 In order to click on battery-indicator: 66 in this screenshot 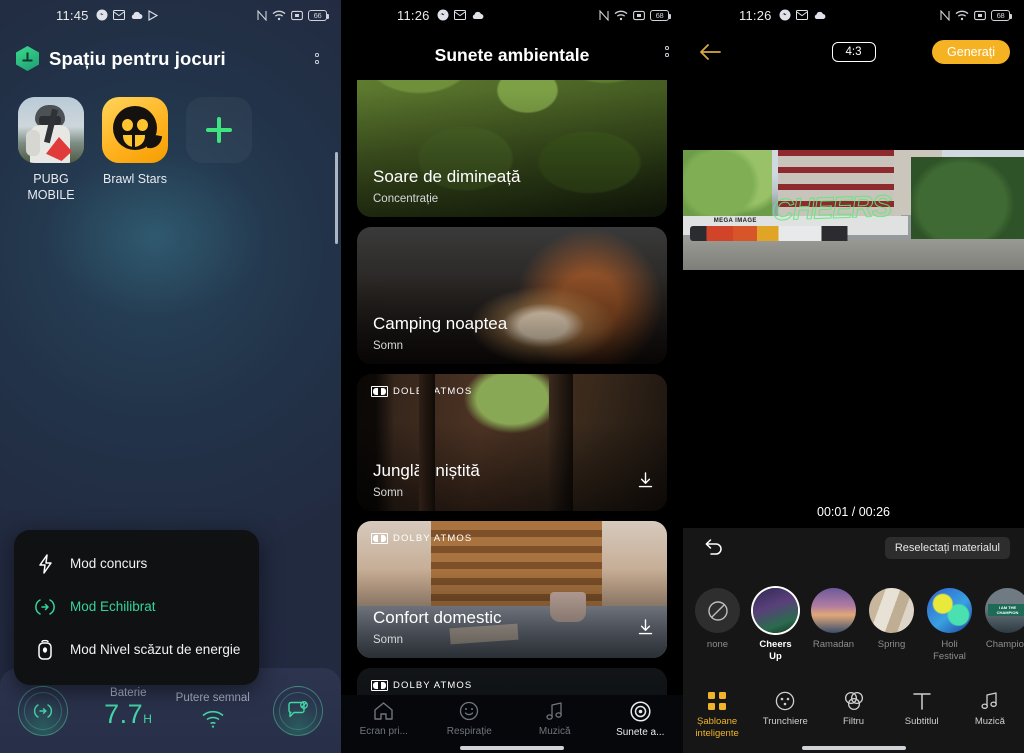, I will do `click(318, 15)`.